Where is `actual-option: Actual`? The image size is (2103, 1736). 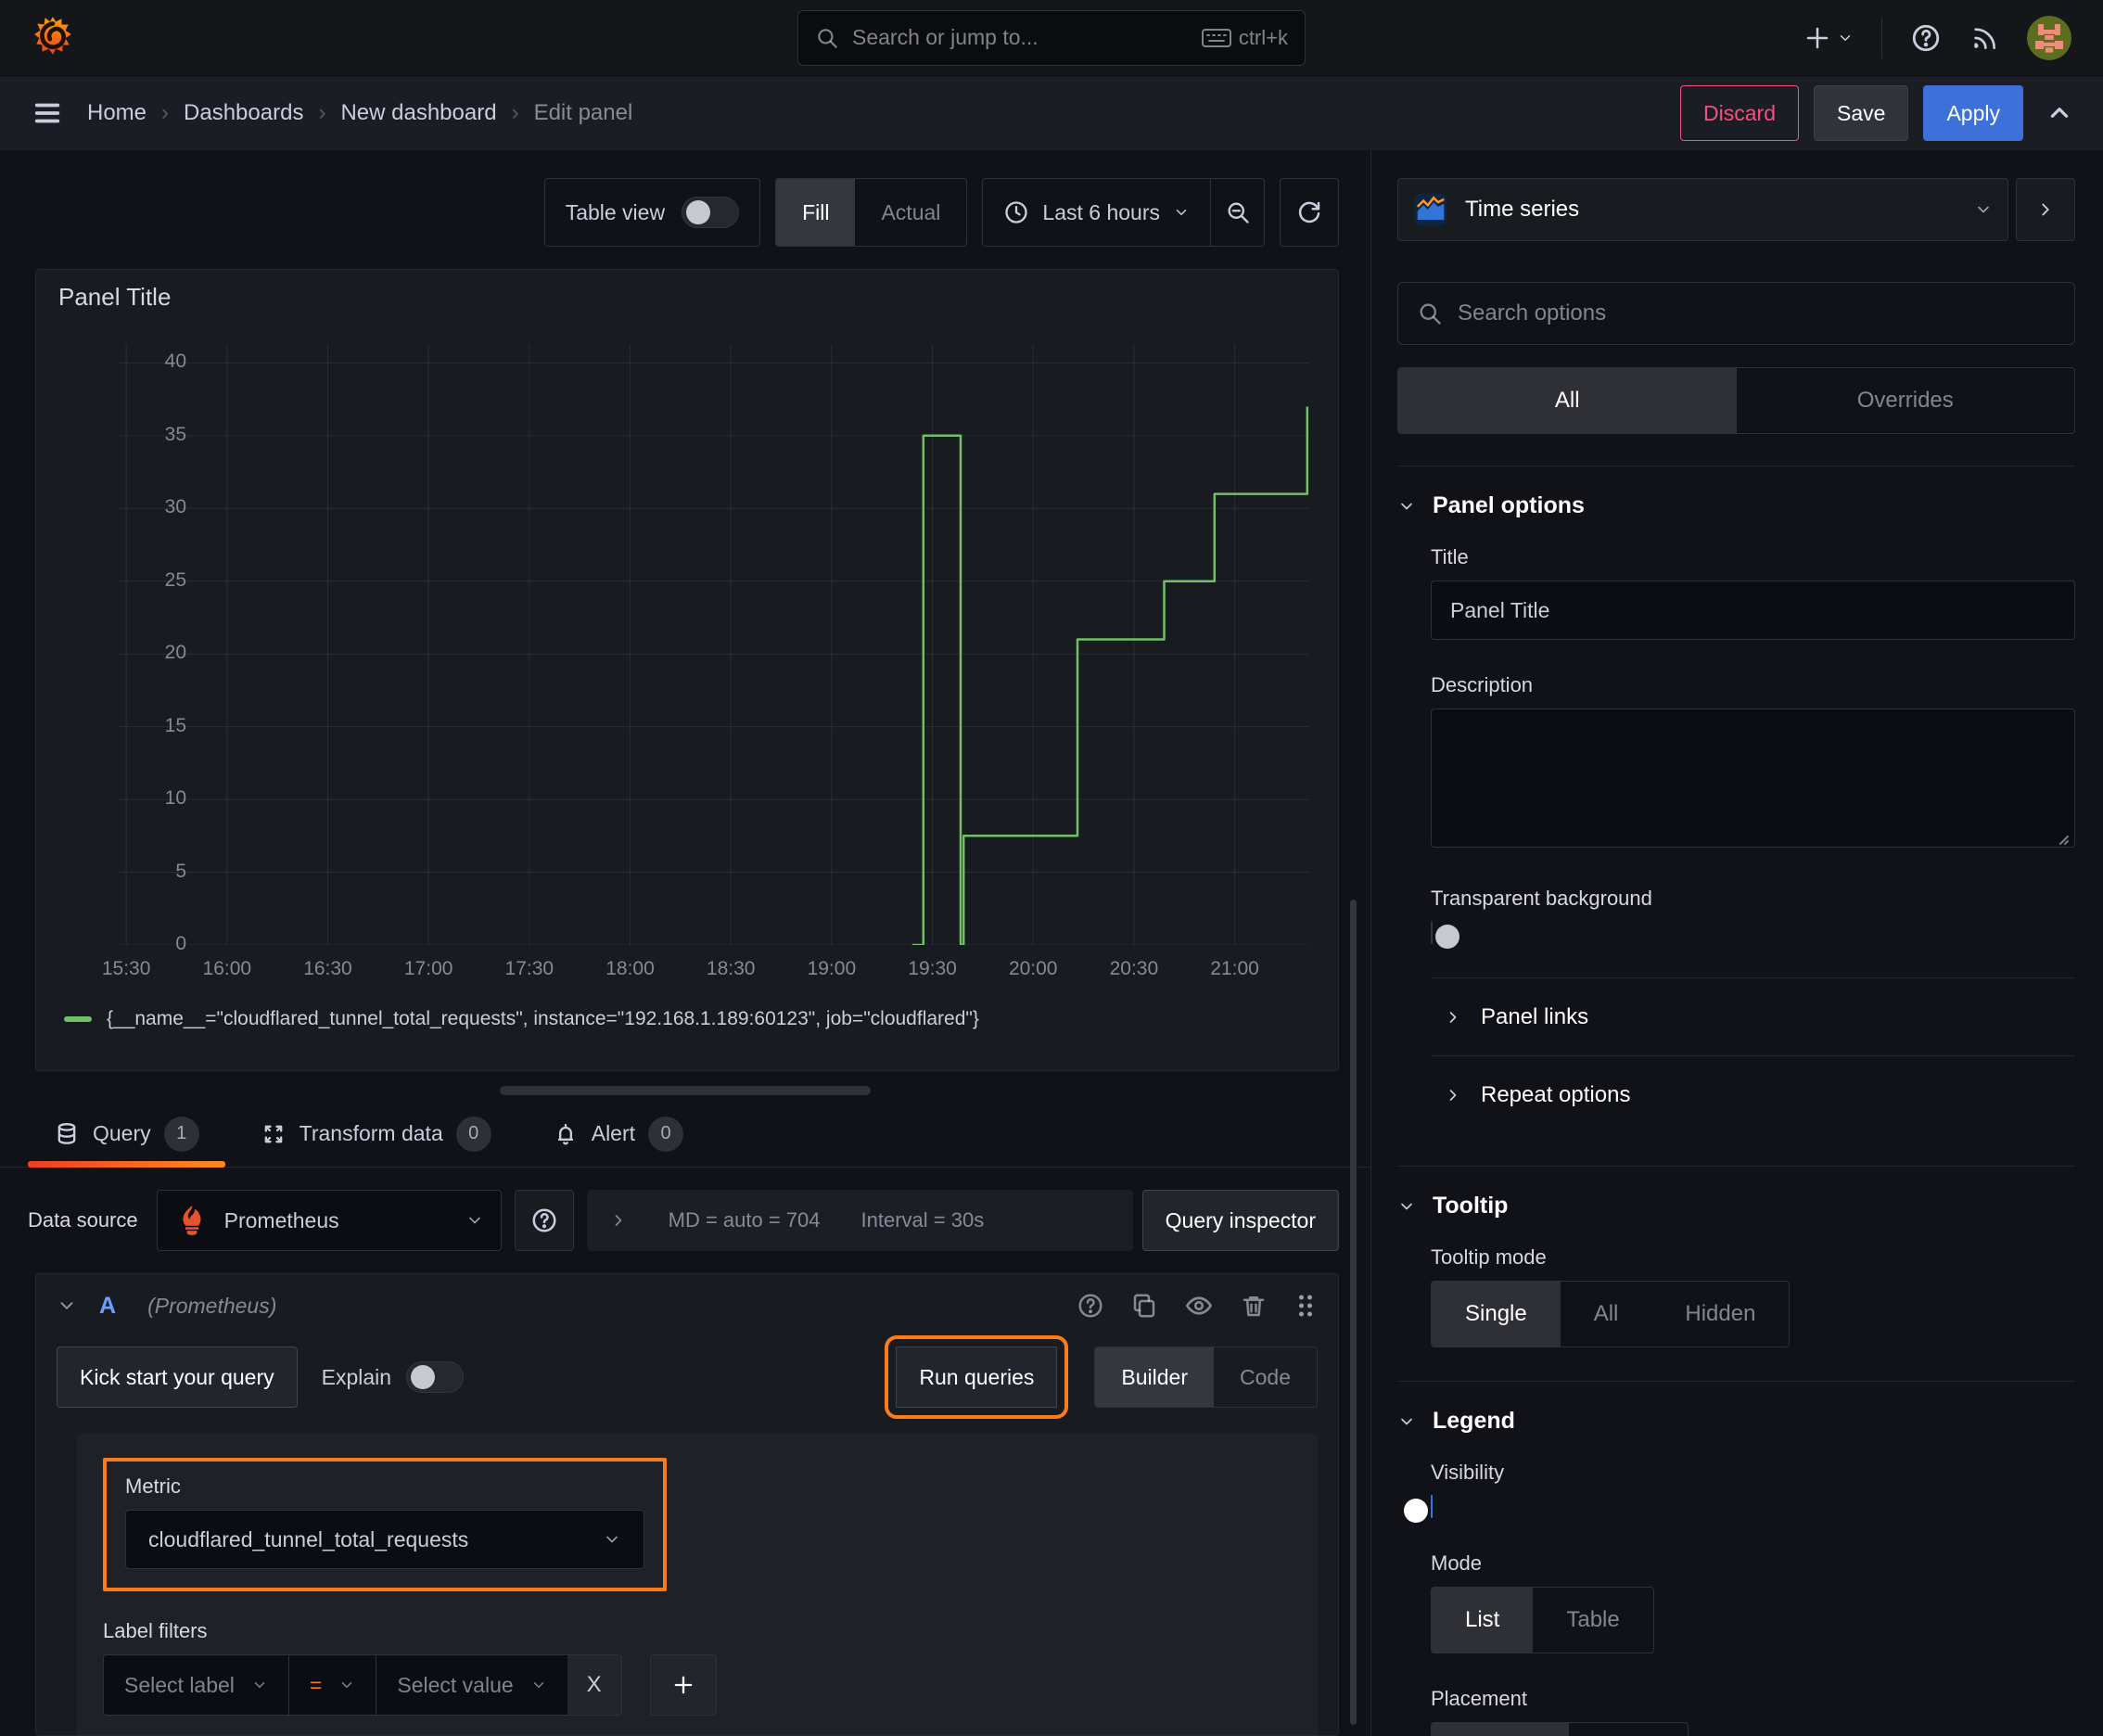 actual-option: Actual is located at coordinates (910, 212).